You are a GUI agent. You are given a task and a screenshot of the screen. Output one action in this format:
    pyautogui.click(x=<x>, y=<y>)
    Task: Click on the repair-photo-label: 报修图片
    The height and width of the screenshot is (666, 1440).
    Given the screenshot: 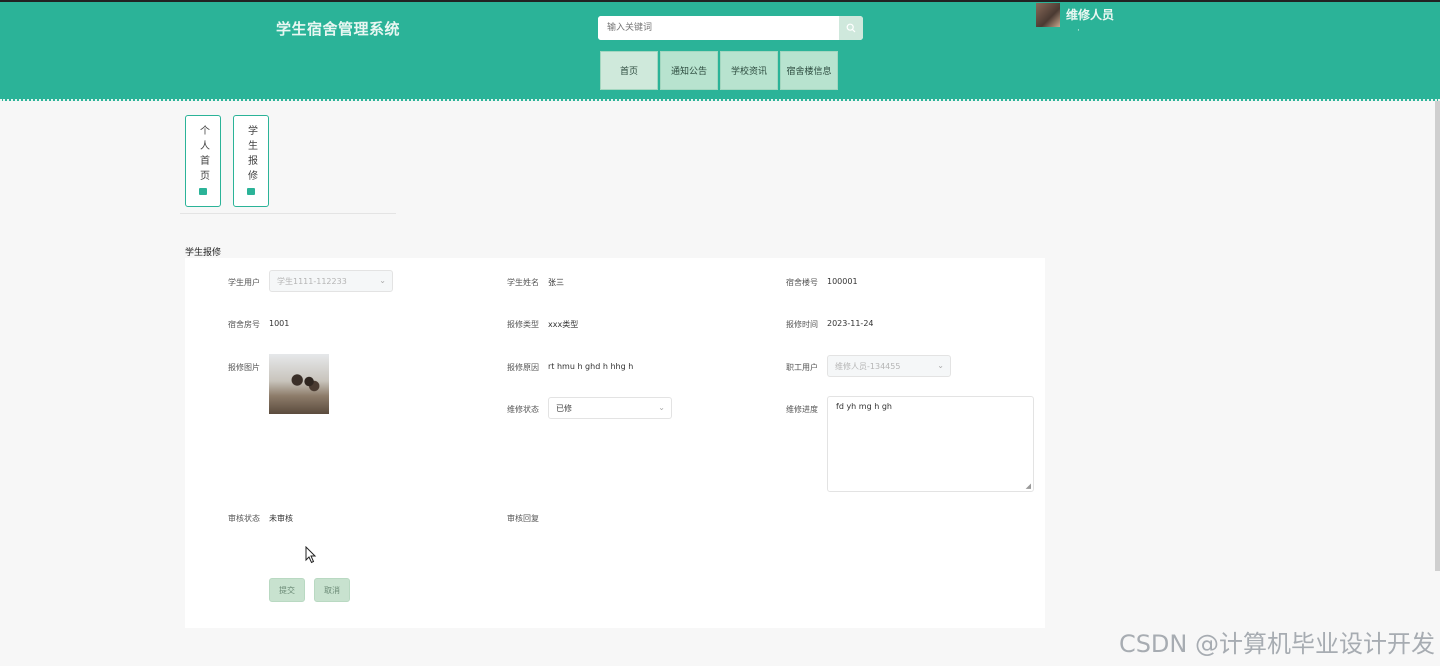 What is the action you would take?
    pyautogui.click(x=244, y=367)
    